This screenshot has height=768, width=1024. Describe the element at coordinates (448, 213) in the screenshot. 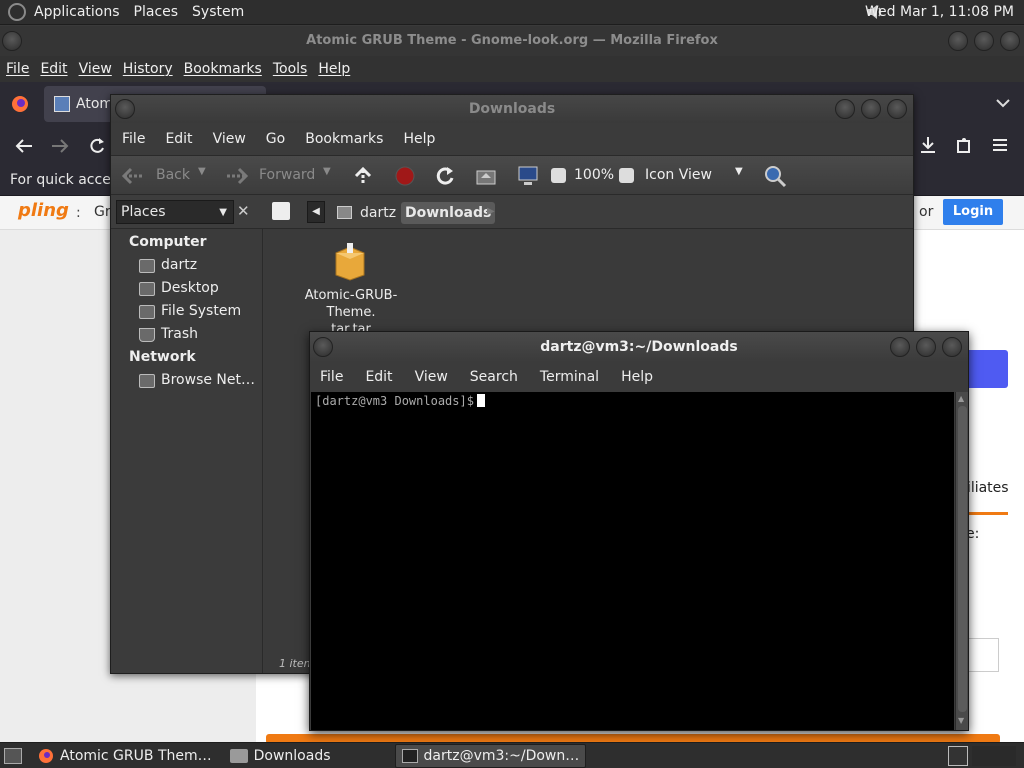

I see `breadcrumb-downloads: Downloads` at that location.